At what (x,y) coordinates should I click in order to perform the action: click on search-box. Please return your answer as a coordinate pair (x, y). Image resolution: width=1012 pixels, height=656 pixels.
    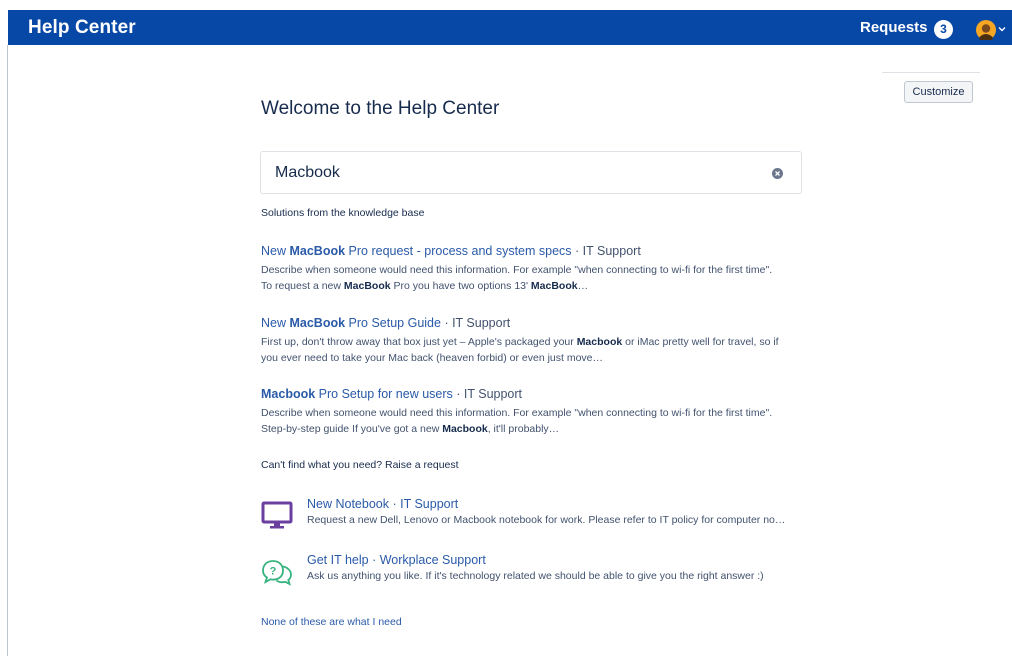
    Looking at the image, I should click on (531, 172).